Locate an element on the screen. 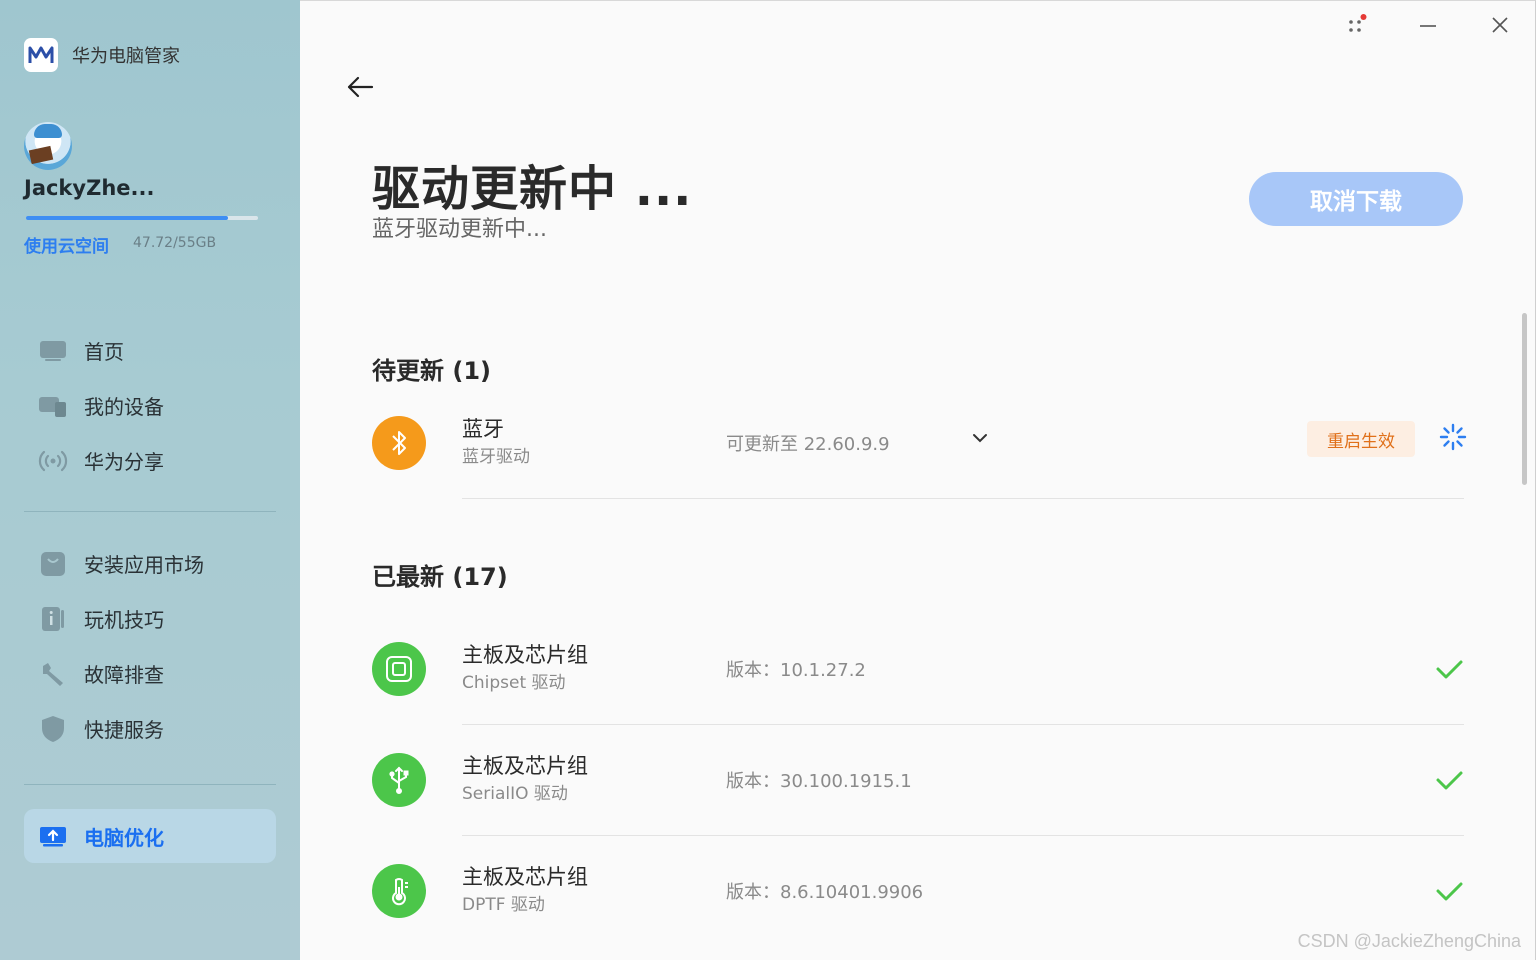 This screenshot has height=960, width=1536. minimize-button is located at coordinates (1428, 25).